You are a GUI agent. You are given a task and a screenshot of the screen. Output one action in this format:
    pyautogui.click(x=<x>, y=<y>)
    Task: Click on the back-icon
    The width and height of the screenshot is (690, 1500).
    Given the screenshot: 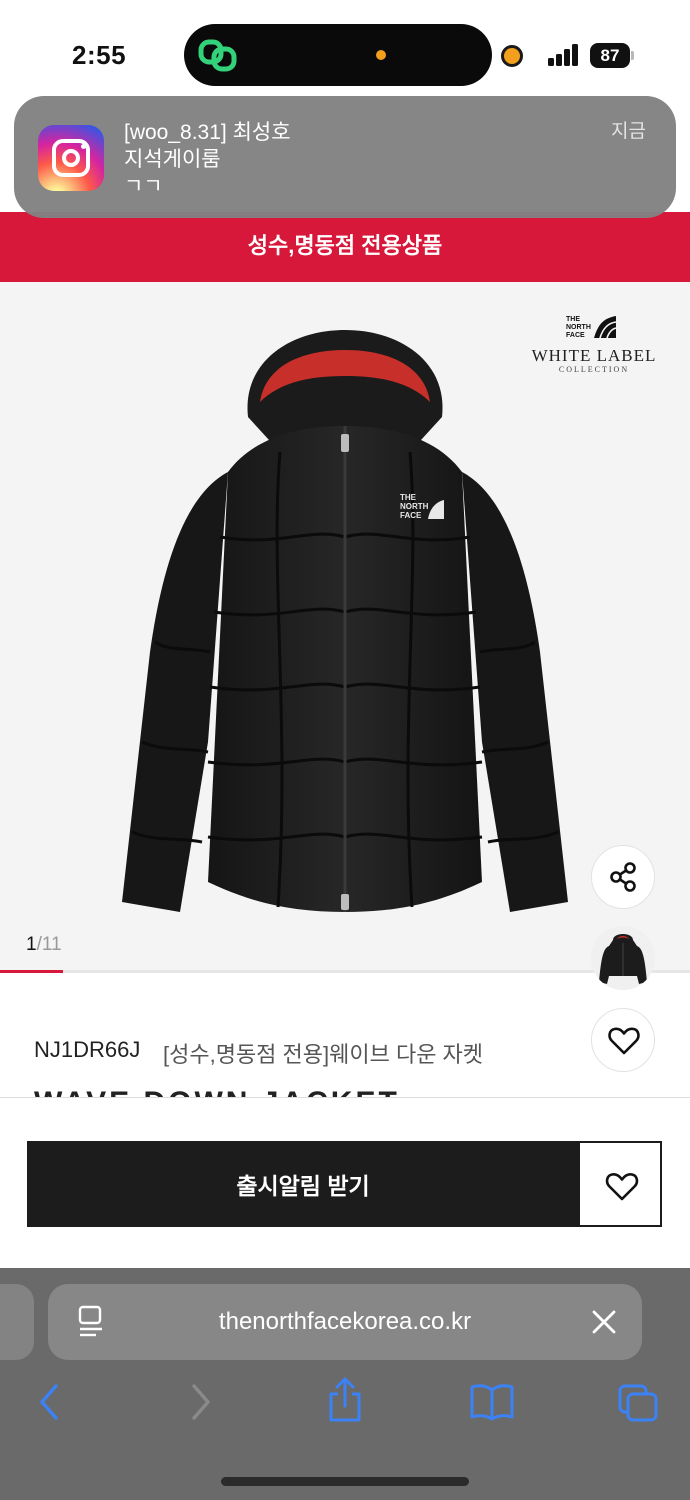 What is the action you would take?
    pyautogui.click(x=50, y=1402)
    